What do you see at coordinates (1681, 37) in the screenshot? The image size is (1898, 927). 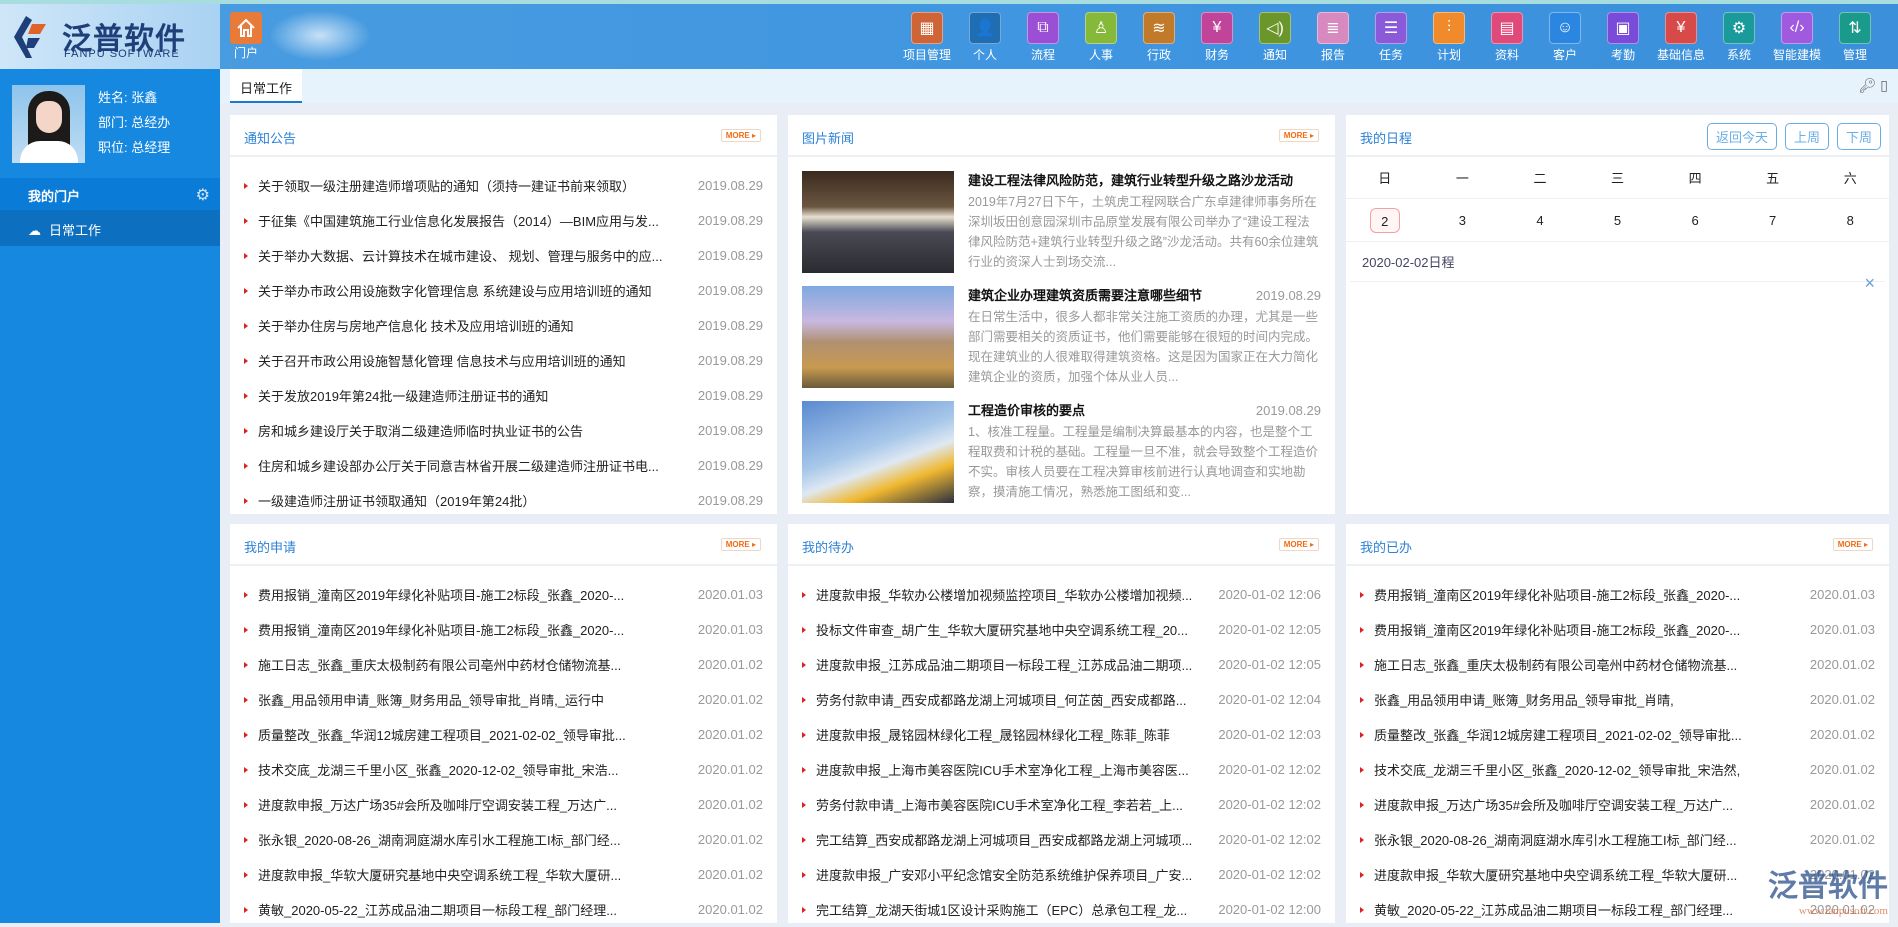 I see `nav-item-13: ¥ 基础信息` at bounding box center [1681, 37].